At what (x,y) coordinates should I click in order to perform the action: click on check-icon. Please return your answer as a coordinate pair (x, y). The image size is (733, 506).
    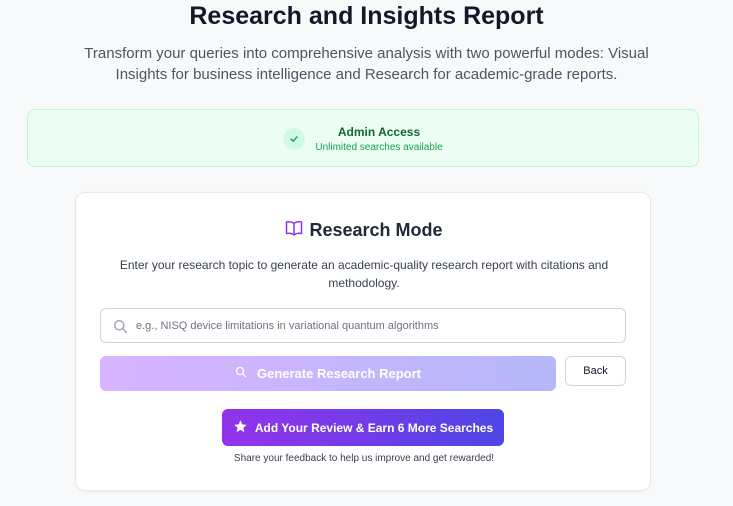
    Looking at the image, I should click on (294, 139).